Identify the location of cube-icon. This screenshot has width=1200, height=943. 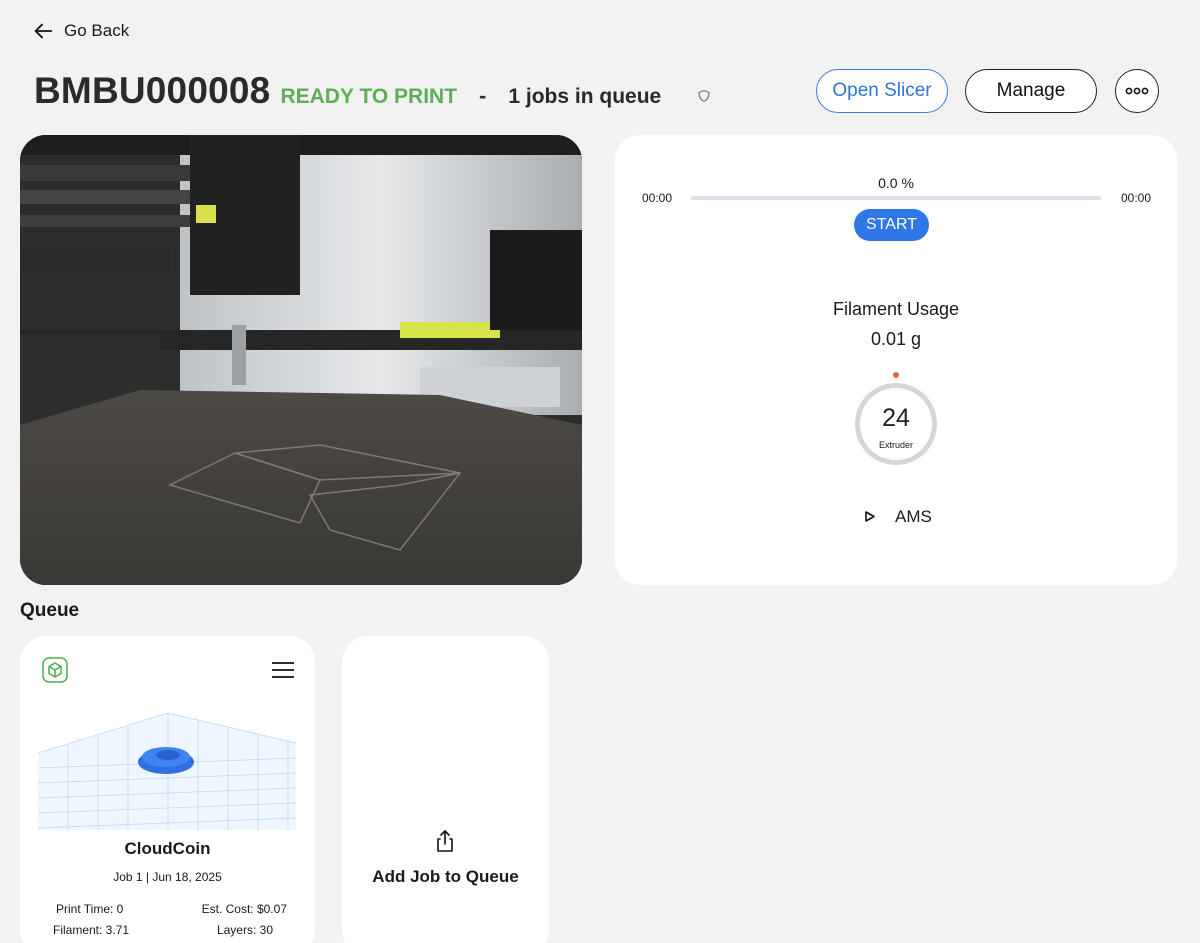
(55, 670).